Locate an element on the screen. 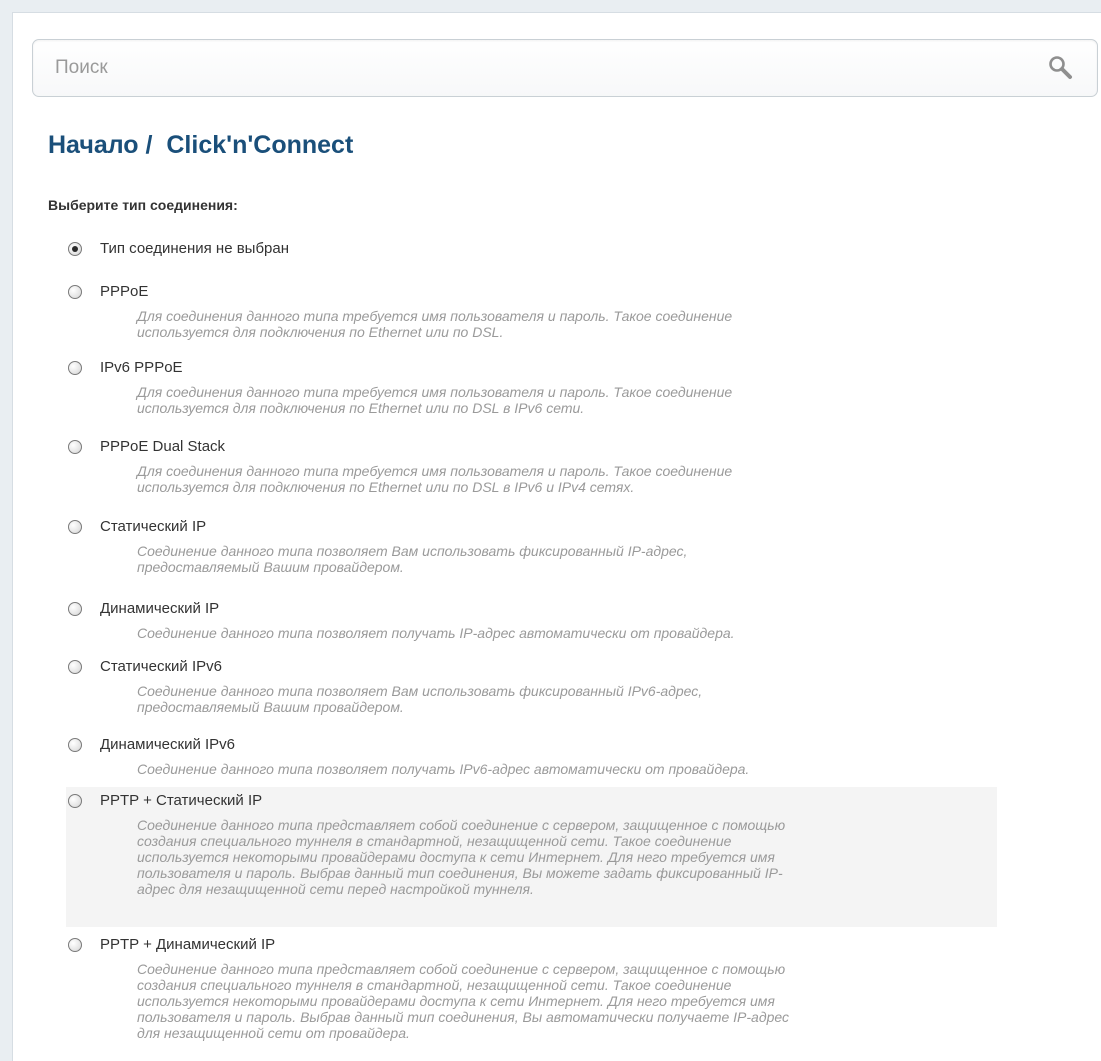  connection-option: Тип соединения не выбран is located at coordinates (531, 250).